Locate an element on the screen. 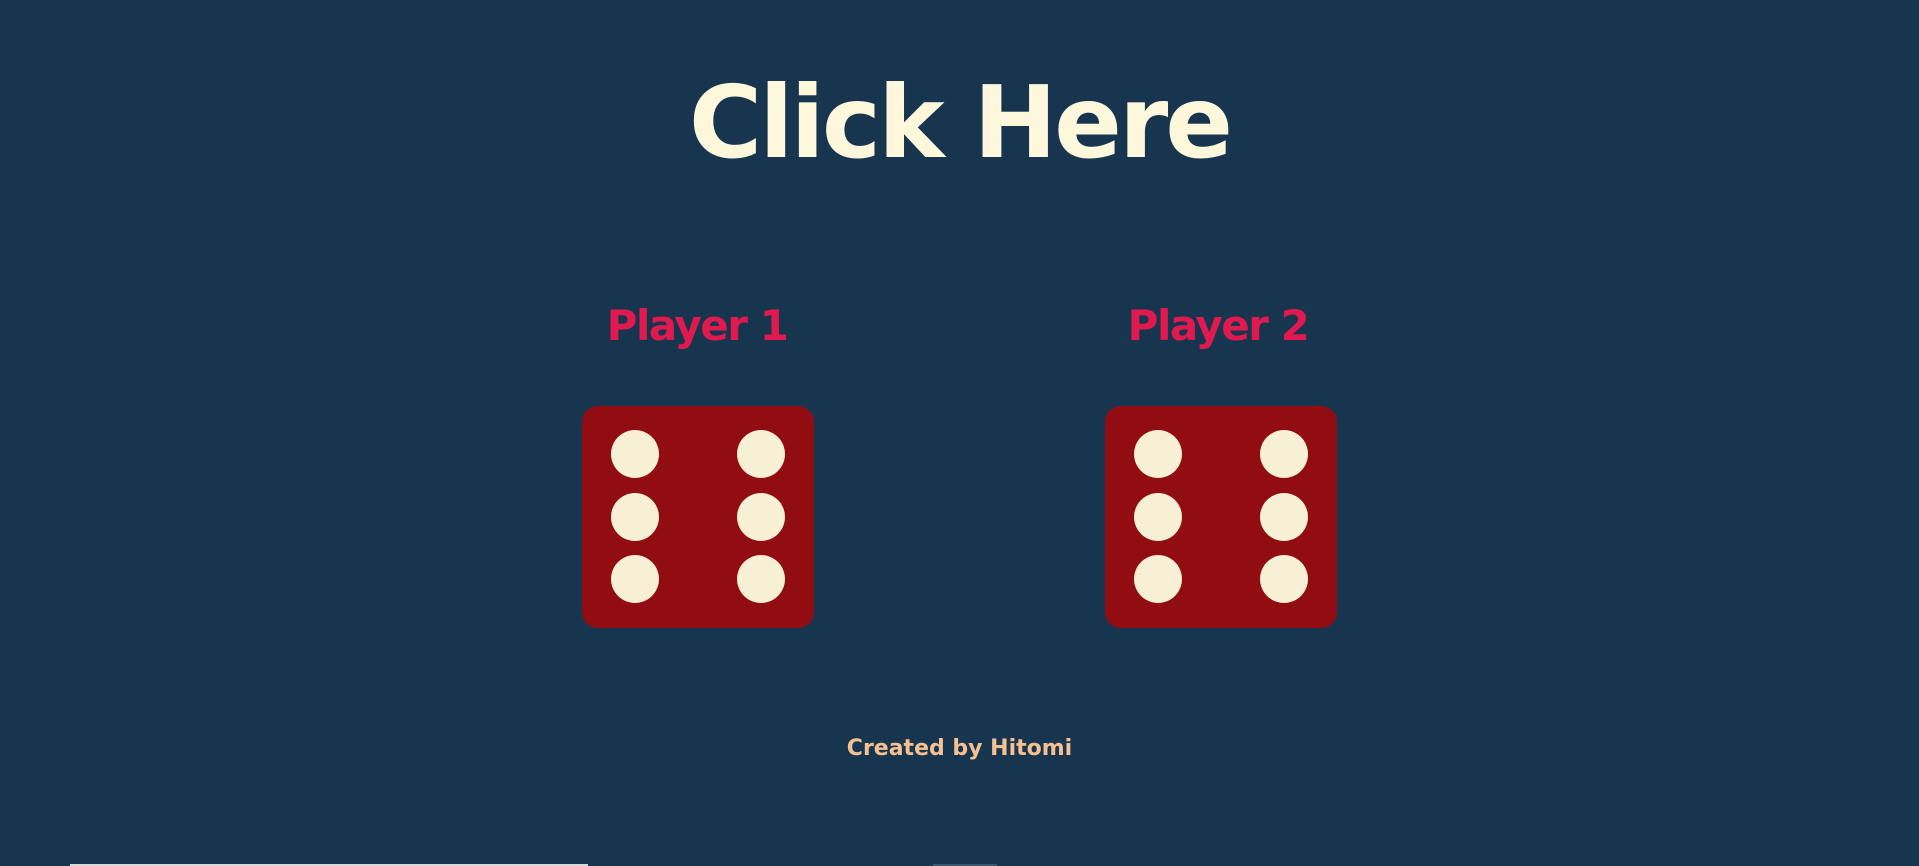 Image resolution: width=1919 pixels, height=866 pixels. player-1-label: Player 1 is located at coordinates (697, 325).